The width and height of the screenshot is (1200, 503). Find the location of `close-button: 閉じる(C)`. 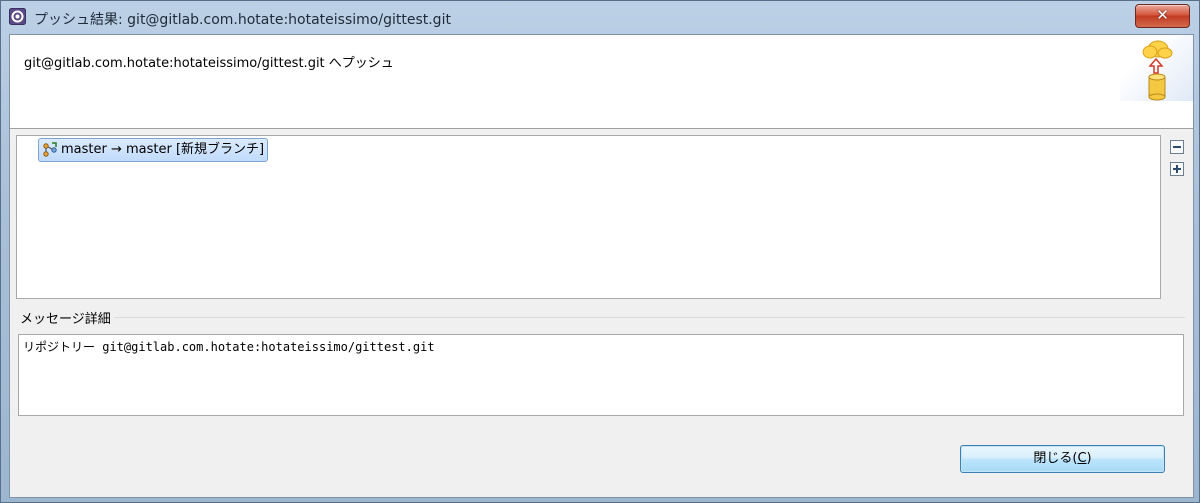

close-button: 閉じる(C) is located at coordinates (1062, 459).